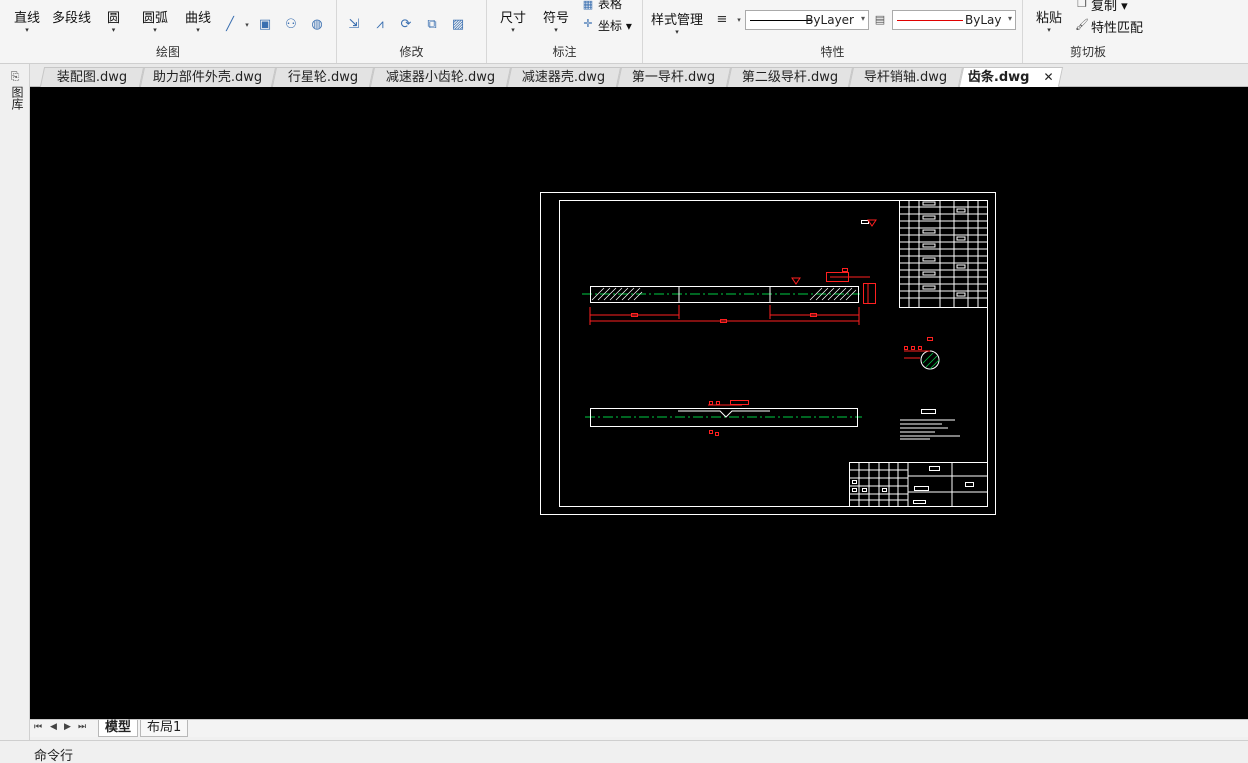  Describe the element at coordinates (922, 353) in the screenshot. I see `rack-section-view` at that location.